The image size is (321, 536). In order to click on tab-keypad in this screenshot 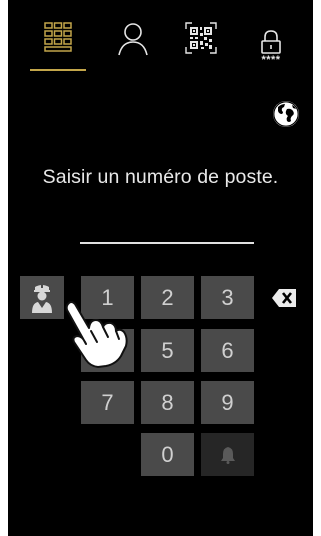, I will do `click(58, 47)`.